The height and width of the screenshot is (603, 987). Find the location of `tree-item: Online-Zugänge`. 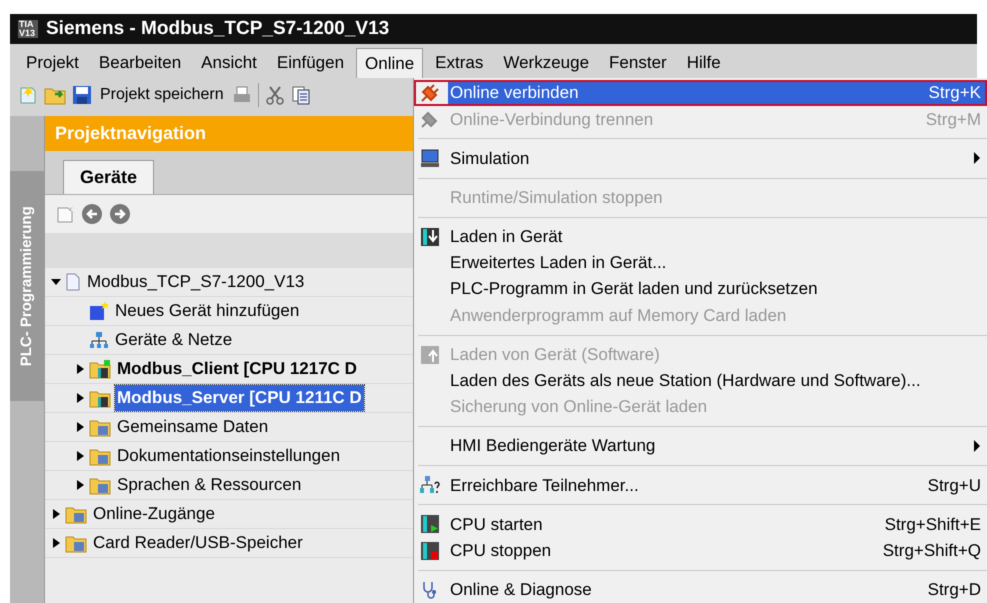

tree-item: Online-Zugänge is located at coordinates (154, 514).